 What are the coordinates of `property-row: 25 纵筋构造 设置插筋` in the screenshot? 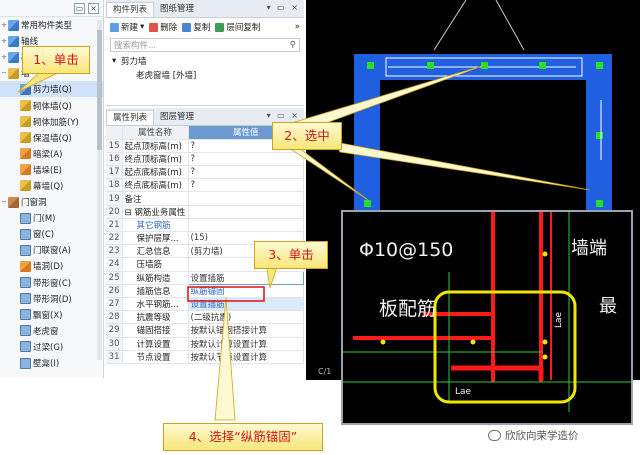 It's located at (205, 277).